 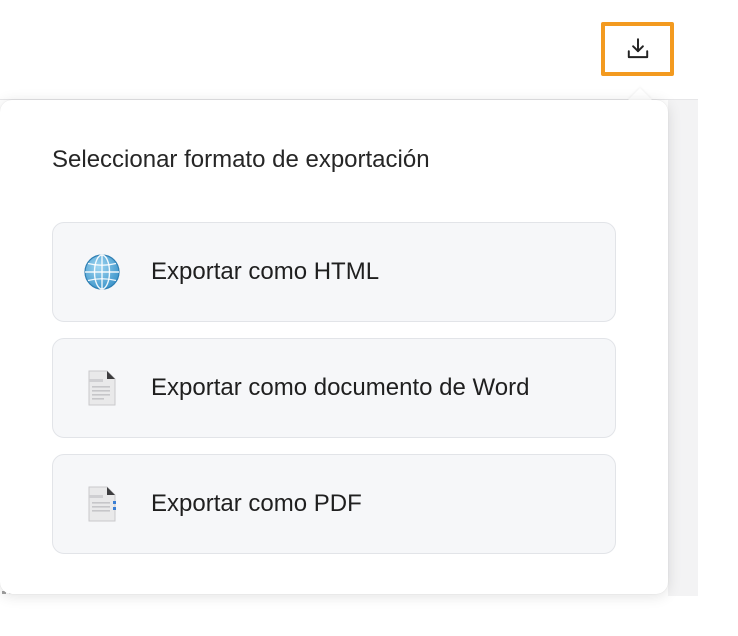 What do you see at coordinates (640, 94) in the screenshot?
I see `popover-arrow` at bounding box center [640, 94].